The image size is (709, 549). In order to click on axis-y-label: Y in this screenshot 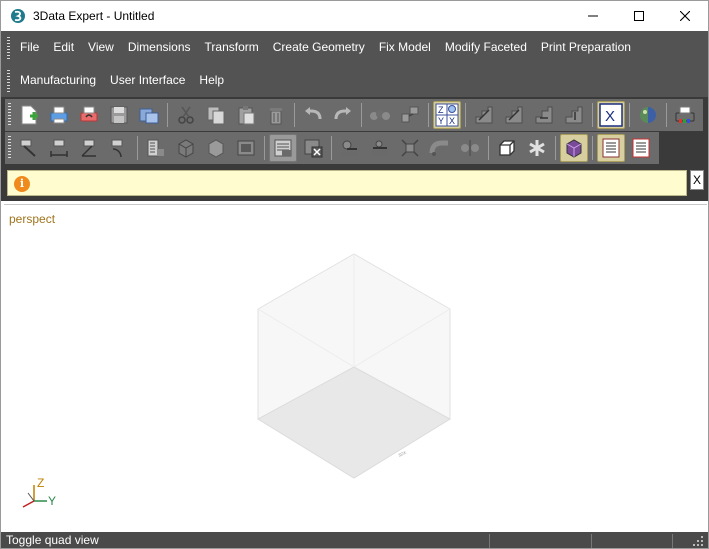, I will do `click(441, 121)`.